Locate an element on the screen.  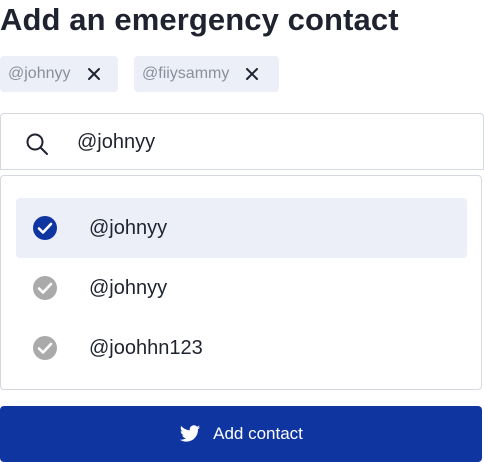
search-box is located at coordinates (242, 141).